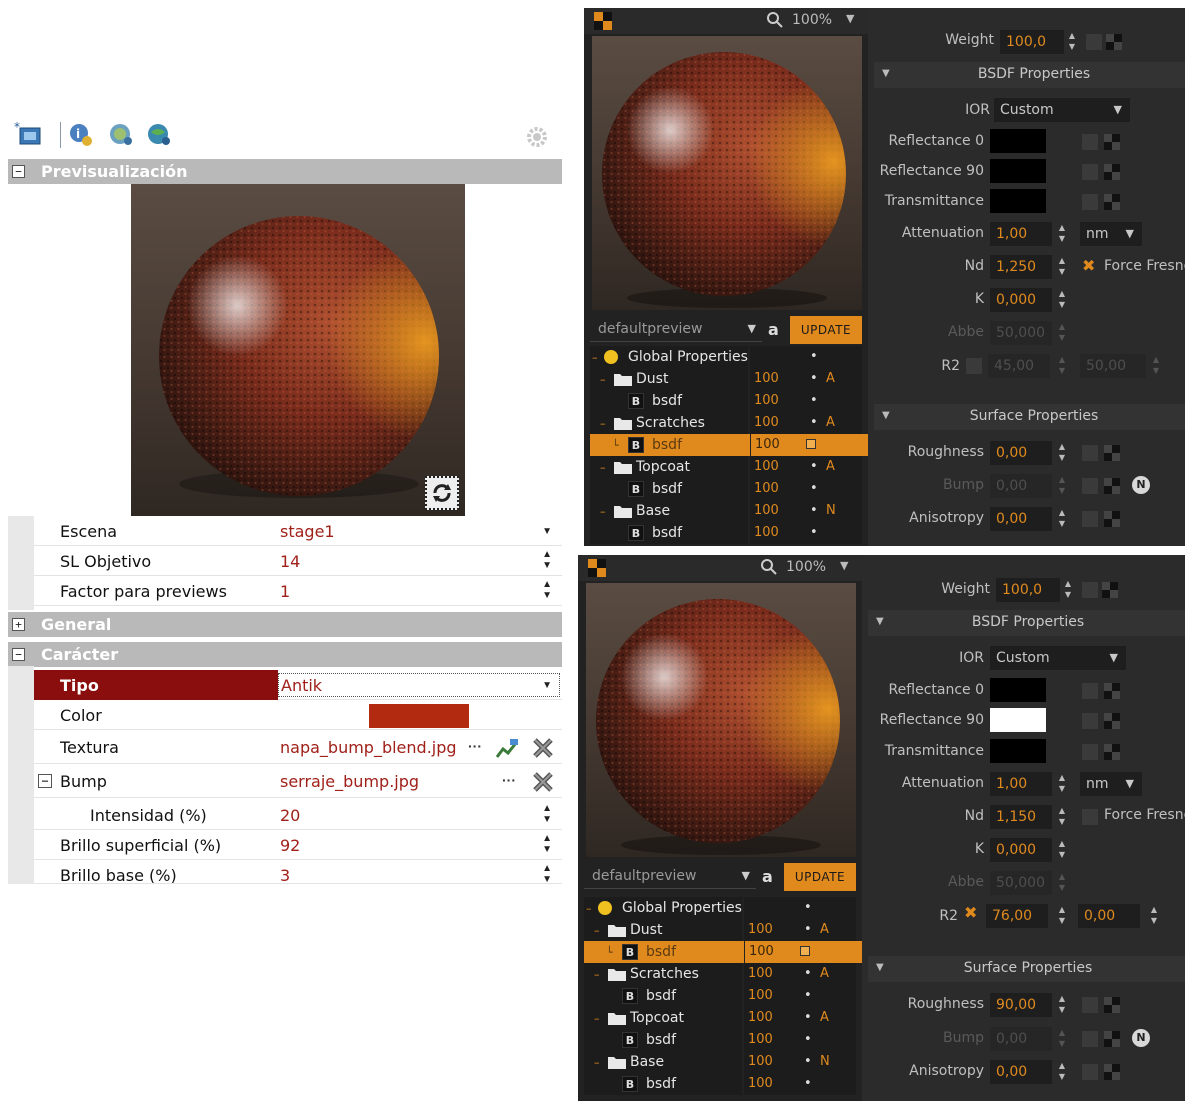  I want to click on attenuation-spinner: ▲ ▼, so click(1062, 784).